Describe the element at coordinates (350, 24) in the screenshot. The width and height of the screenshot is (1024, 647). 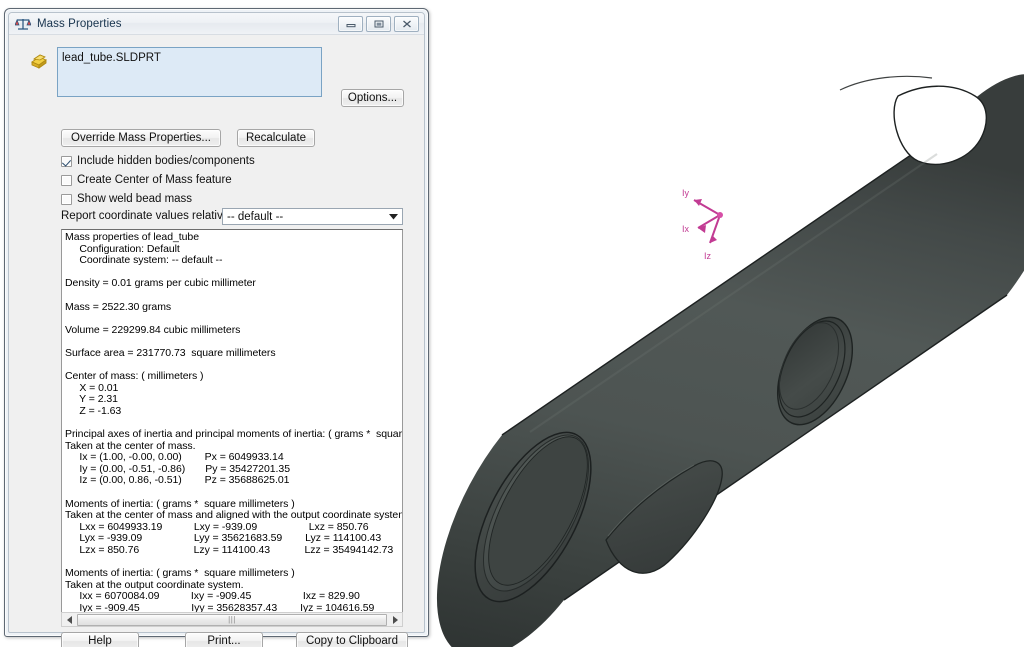
I see `minimize-button` at that location.